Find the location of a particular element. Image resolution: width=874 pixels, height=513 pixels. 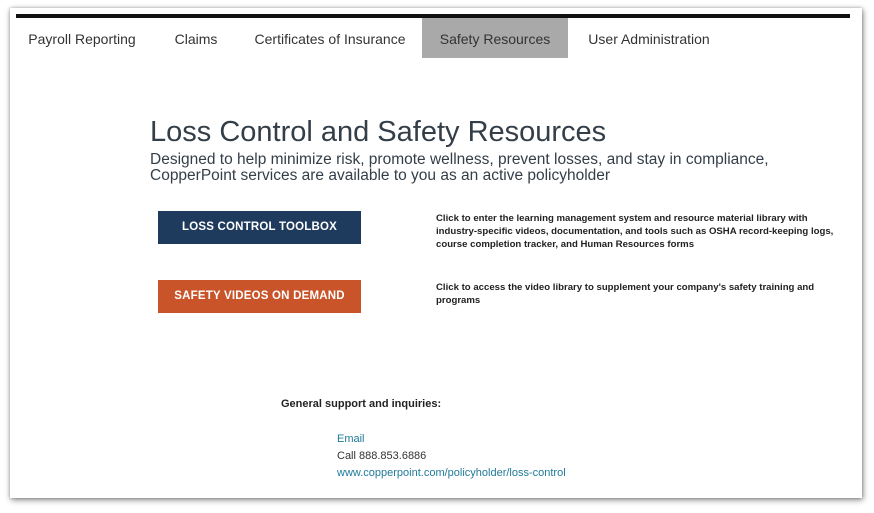

tab-payroll-reporting: Payroll Reporting is located at coordinates (82, 38).